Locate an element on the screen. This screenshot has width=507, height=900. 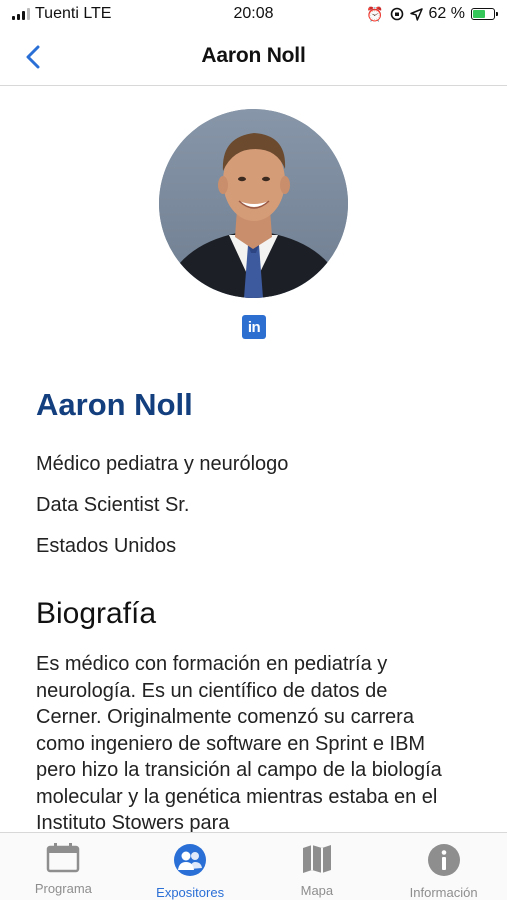
status-right-group: ⏰ 62 % is located at coordinates (432, 14).